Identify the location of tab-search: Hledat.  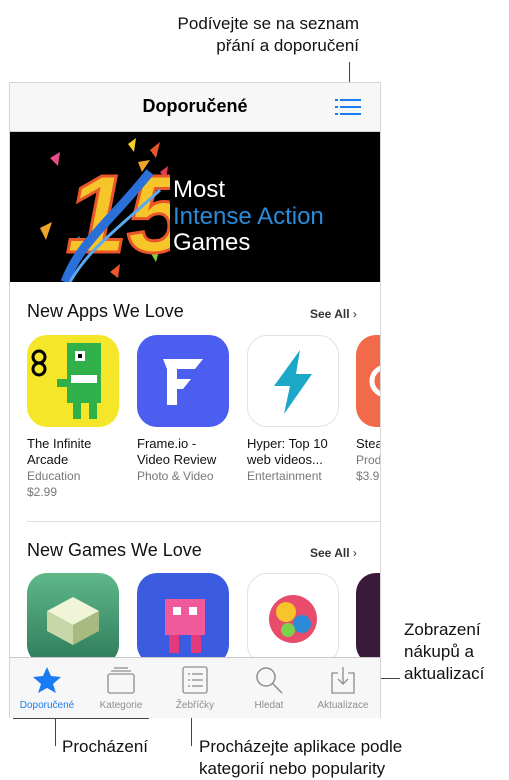
(269, 688).